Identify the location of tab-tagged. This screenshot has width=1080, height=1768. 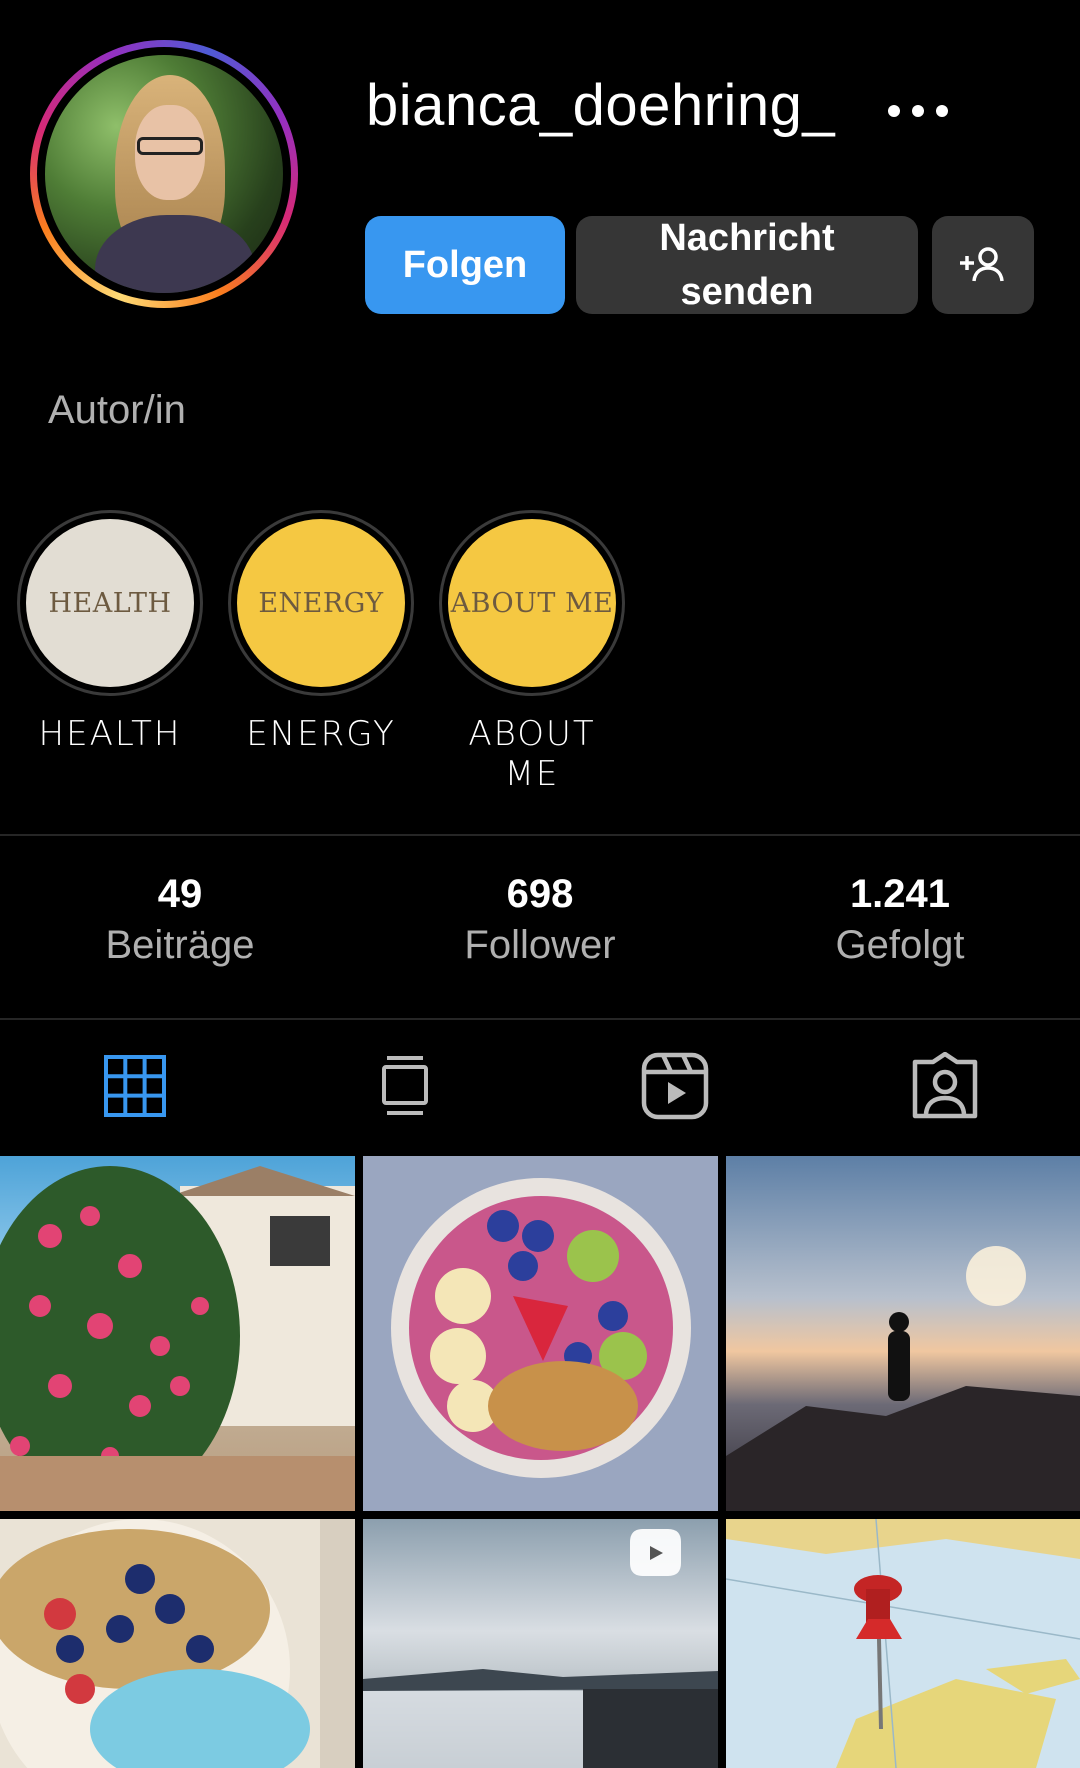
(945, 1086).